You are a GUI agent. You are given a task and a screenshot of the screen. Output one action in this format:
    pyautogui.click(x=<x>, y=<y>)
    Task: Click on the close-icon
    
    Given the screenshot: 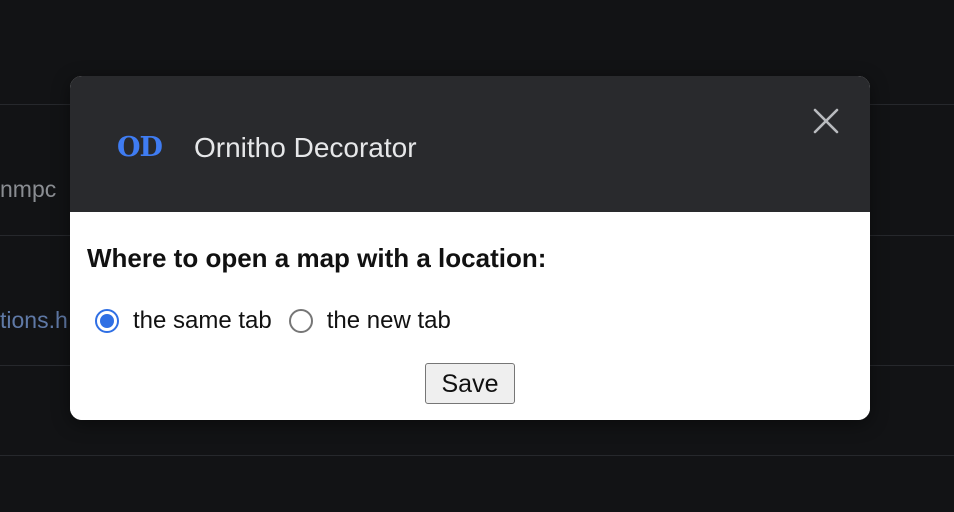 What is the action you would take?
    pyautogui.click(x=826, y=121)
    